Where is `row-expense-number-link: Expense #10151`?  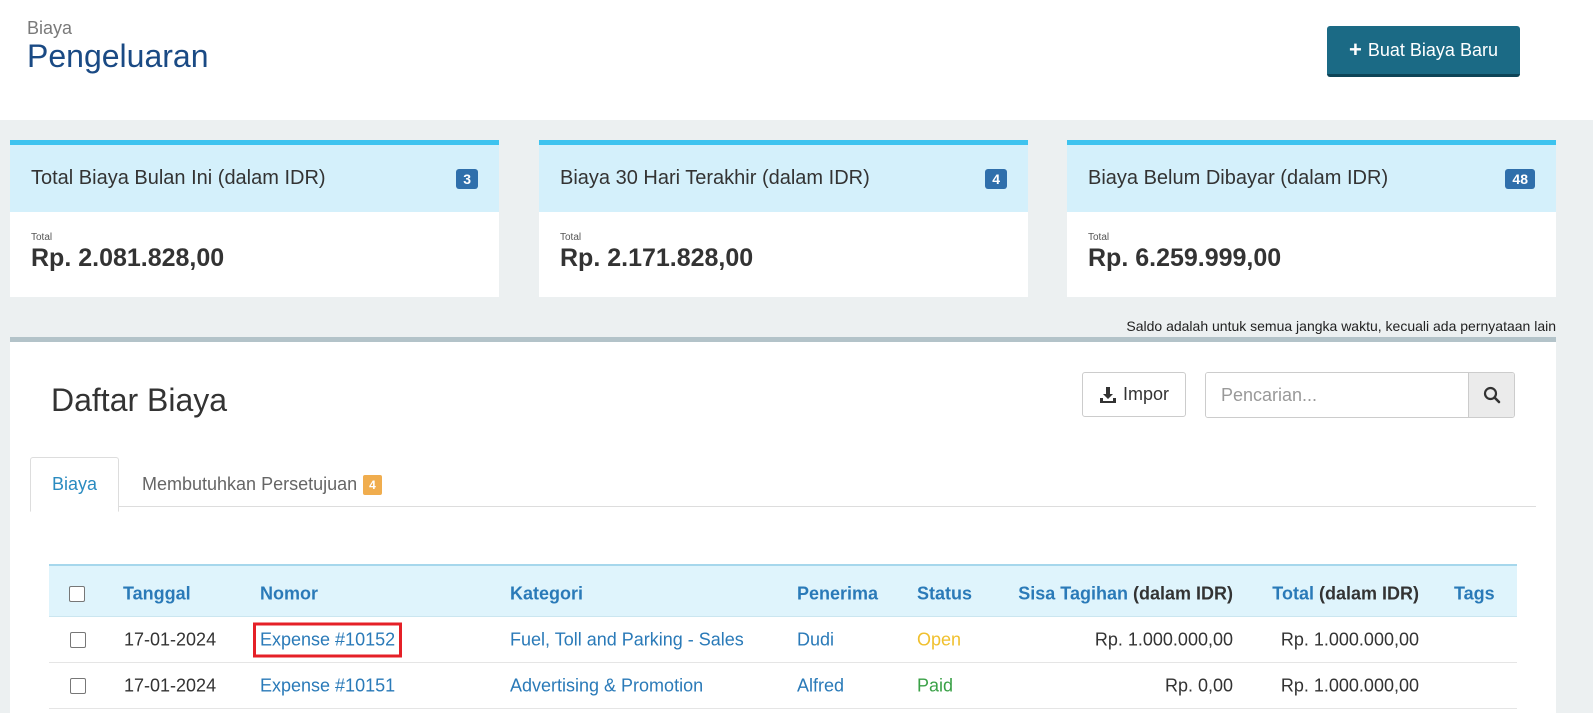 row-expense-number-link: Expense #10151 is located at coordinates (327, 685).